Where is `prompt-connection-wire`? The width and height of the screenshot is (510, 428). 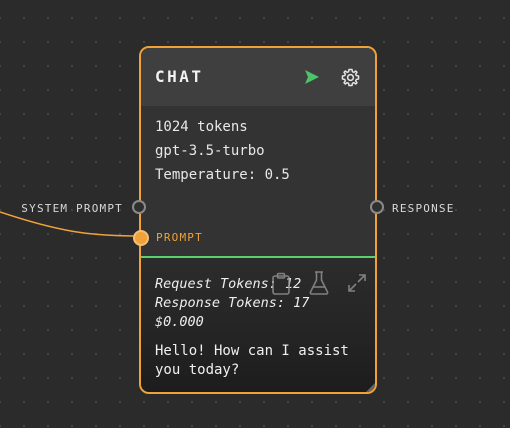 prompt-connection-wire is located at coordinates (70, 224).